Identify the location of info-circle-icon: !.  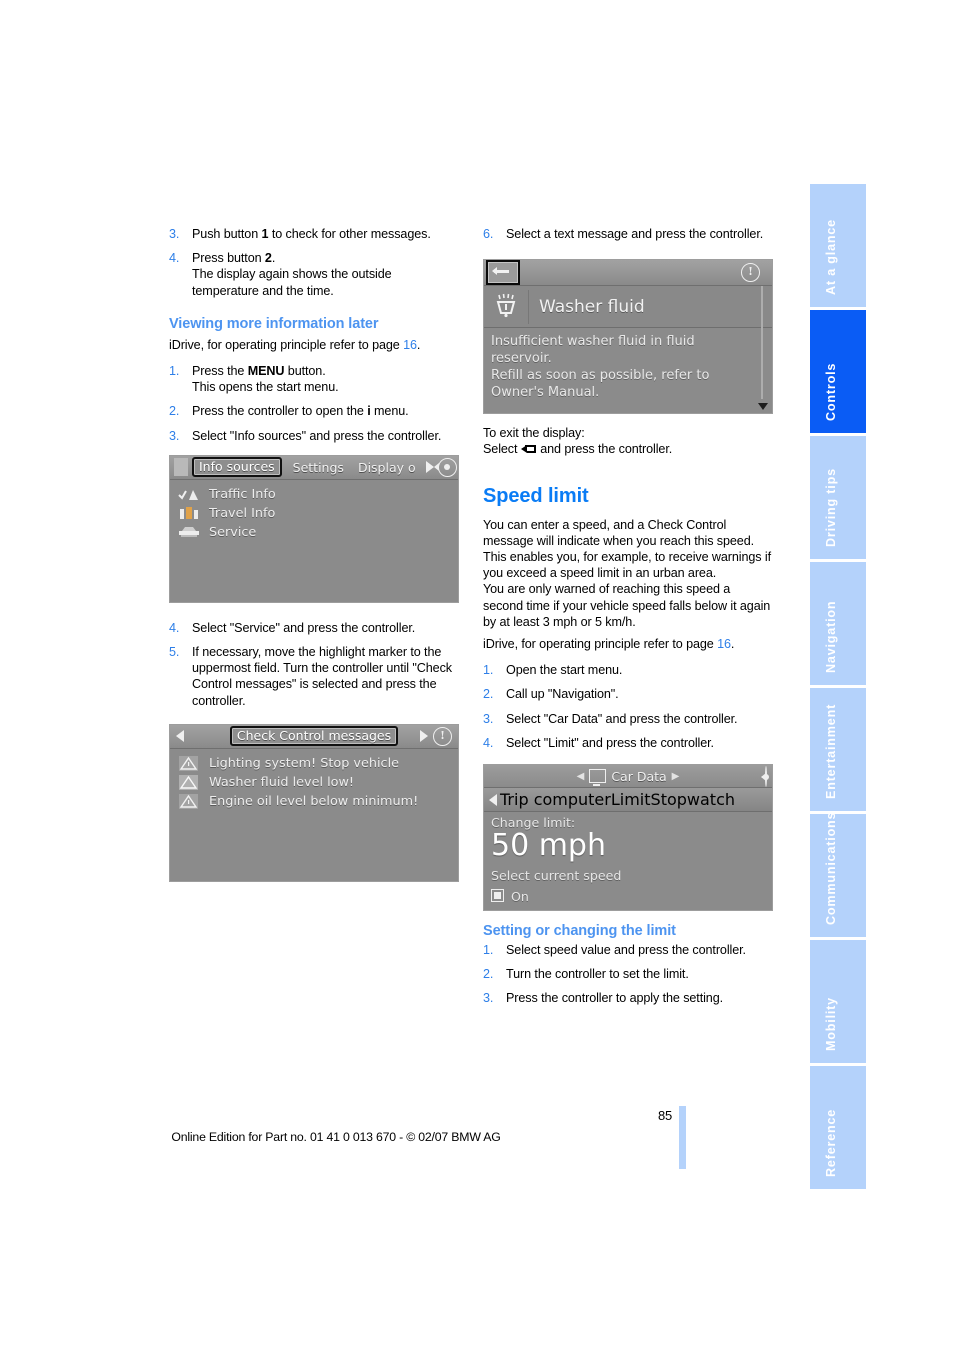
(750, 273).